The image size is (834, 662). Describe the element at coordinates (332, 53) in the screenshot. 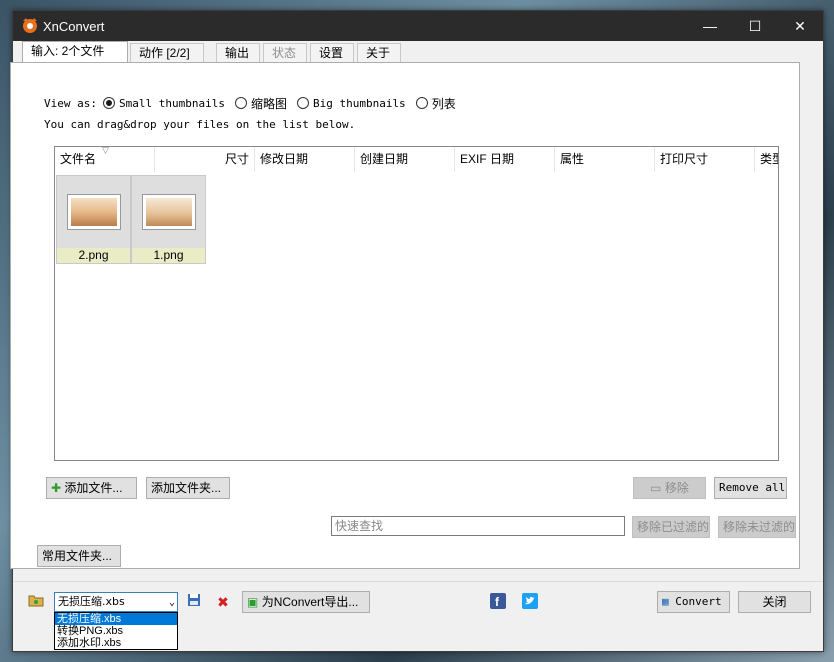

I see `tab-settings: 设置` at that location.